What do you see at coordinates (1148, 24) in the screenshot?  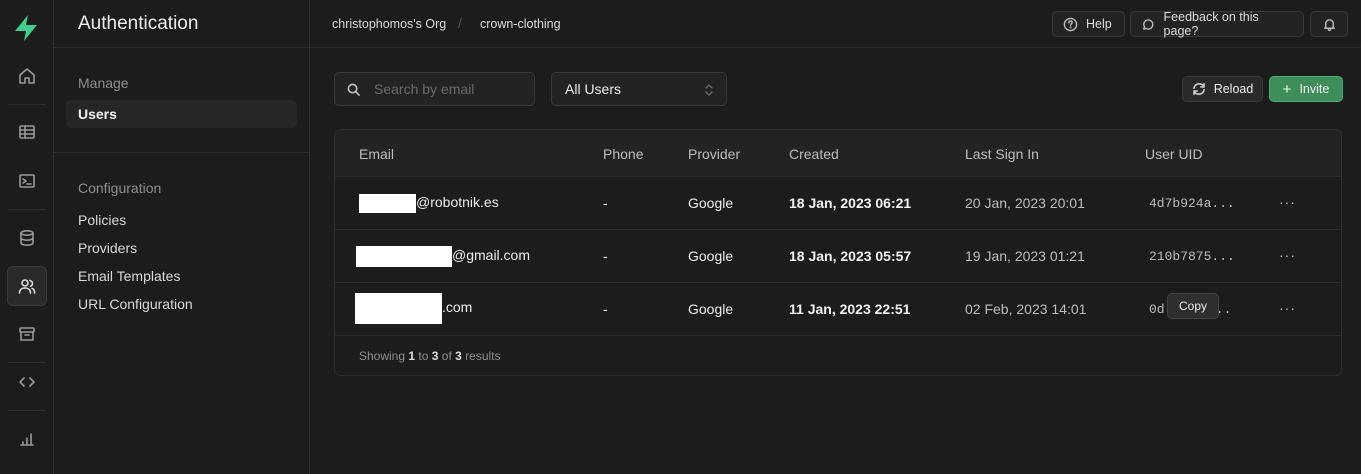 I see `message-icon` at bounding box center [1148, 24].